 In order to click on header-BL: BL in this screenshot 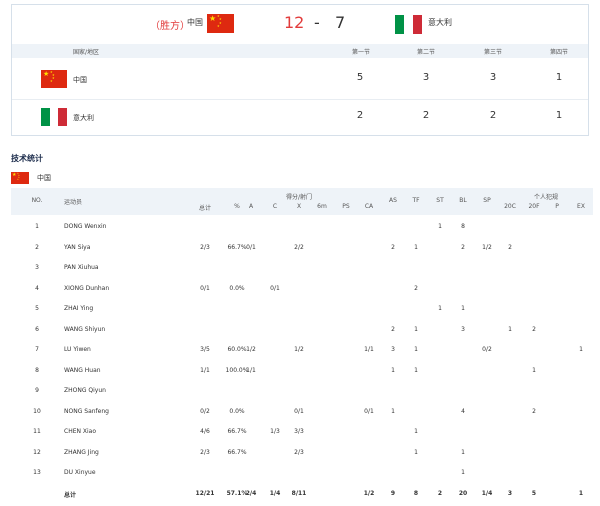, I will do `click(463, 200)`.